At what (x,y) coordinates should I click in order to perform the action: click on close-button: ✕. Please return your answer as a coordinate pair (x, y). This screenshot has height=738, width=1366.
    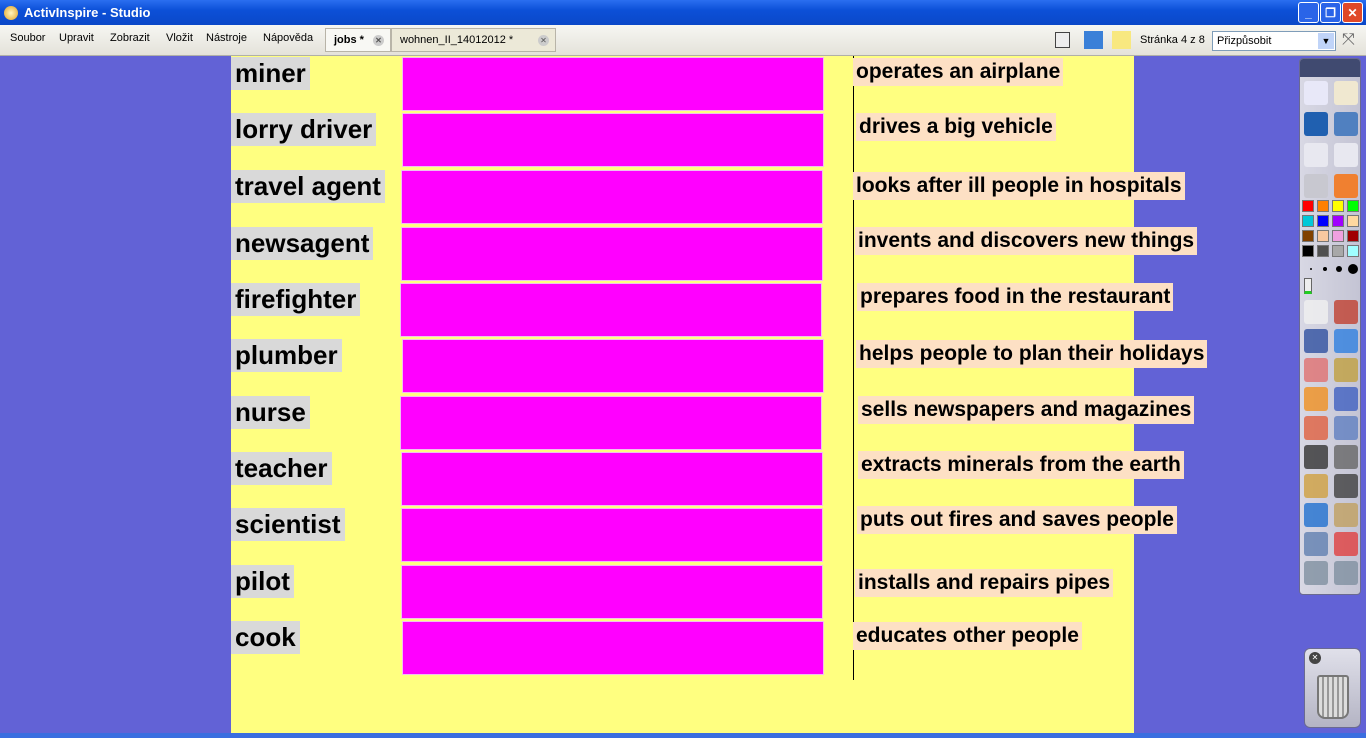
    Looking at the image, I should click on (1352, 12).